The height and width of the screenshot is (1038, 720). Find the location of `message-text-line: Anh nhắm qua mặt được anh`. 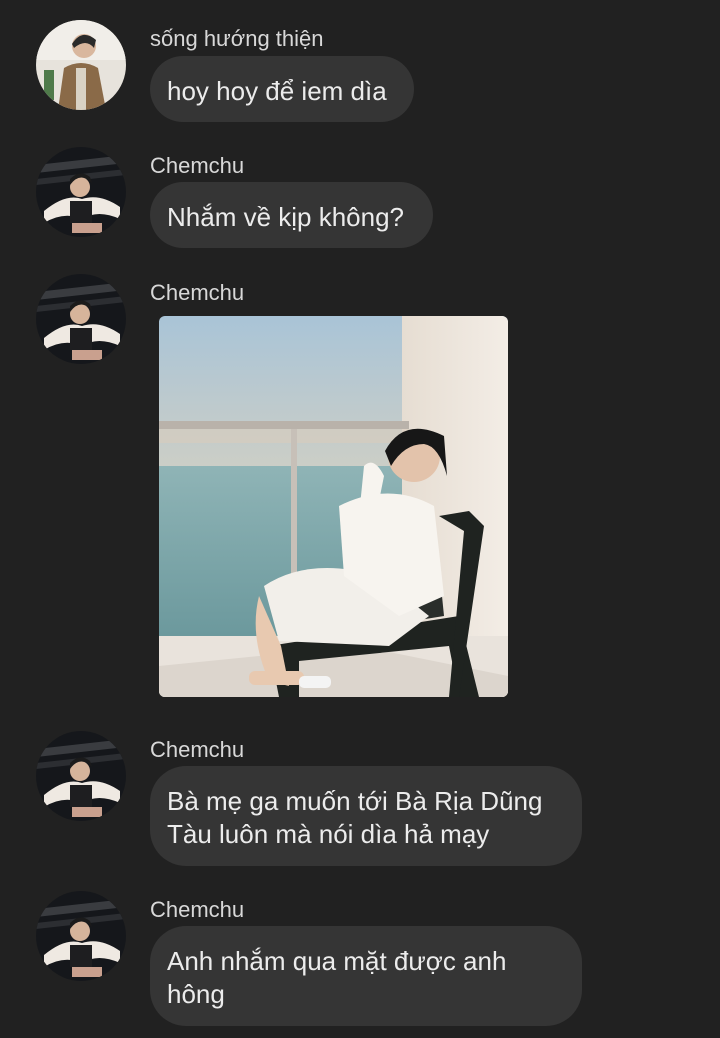

message-text-line: Anh nhắm qua mặt được anh is located at coordinates (337, 961).